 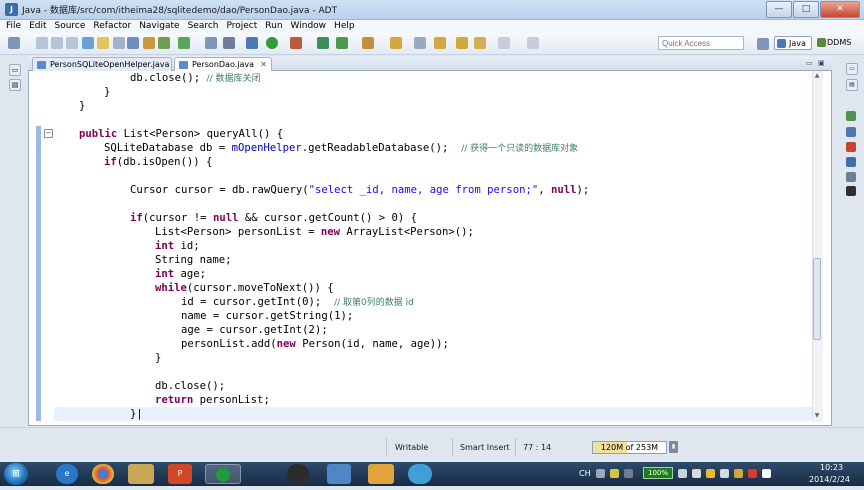 What do you see at coordinates (420, 474) in the screenshot?
I see `weather-app-icon` at bounding box center [420, 474].